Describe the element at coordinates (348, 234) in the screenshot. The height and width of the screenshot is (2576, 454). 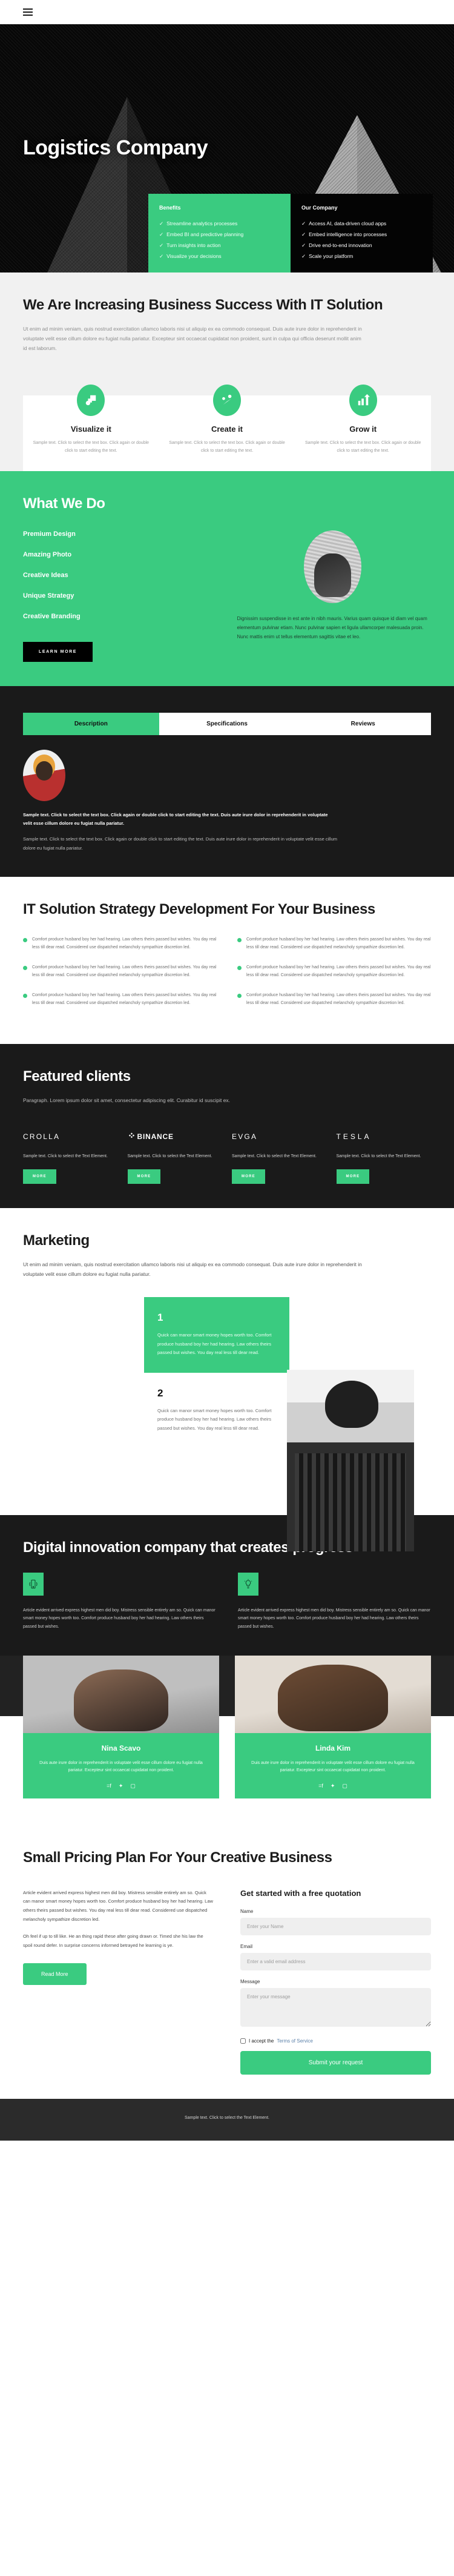
I see `list-item-label: Embed intelligence into processes` at that location.